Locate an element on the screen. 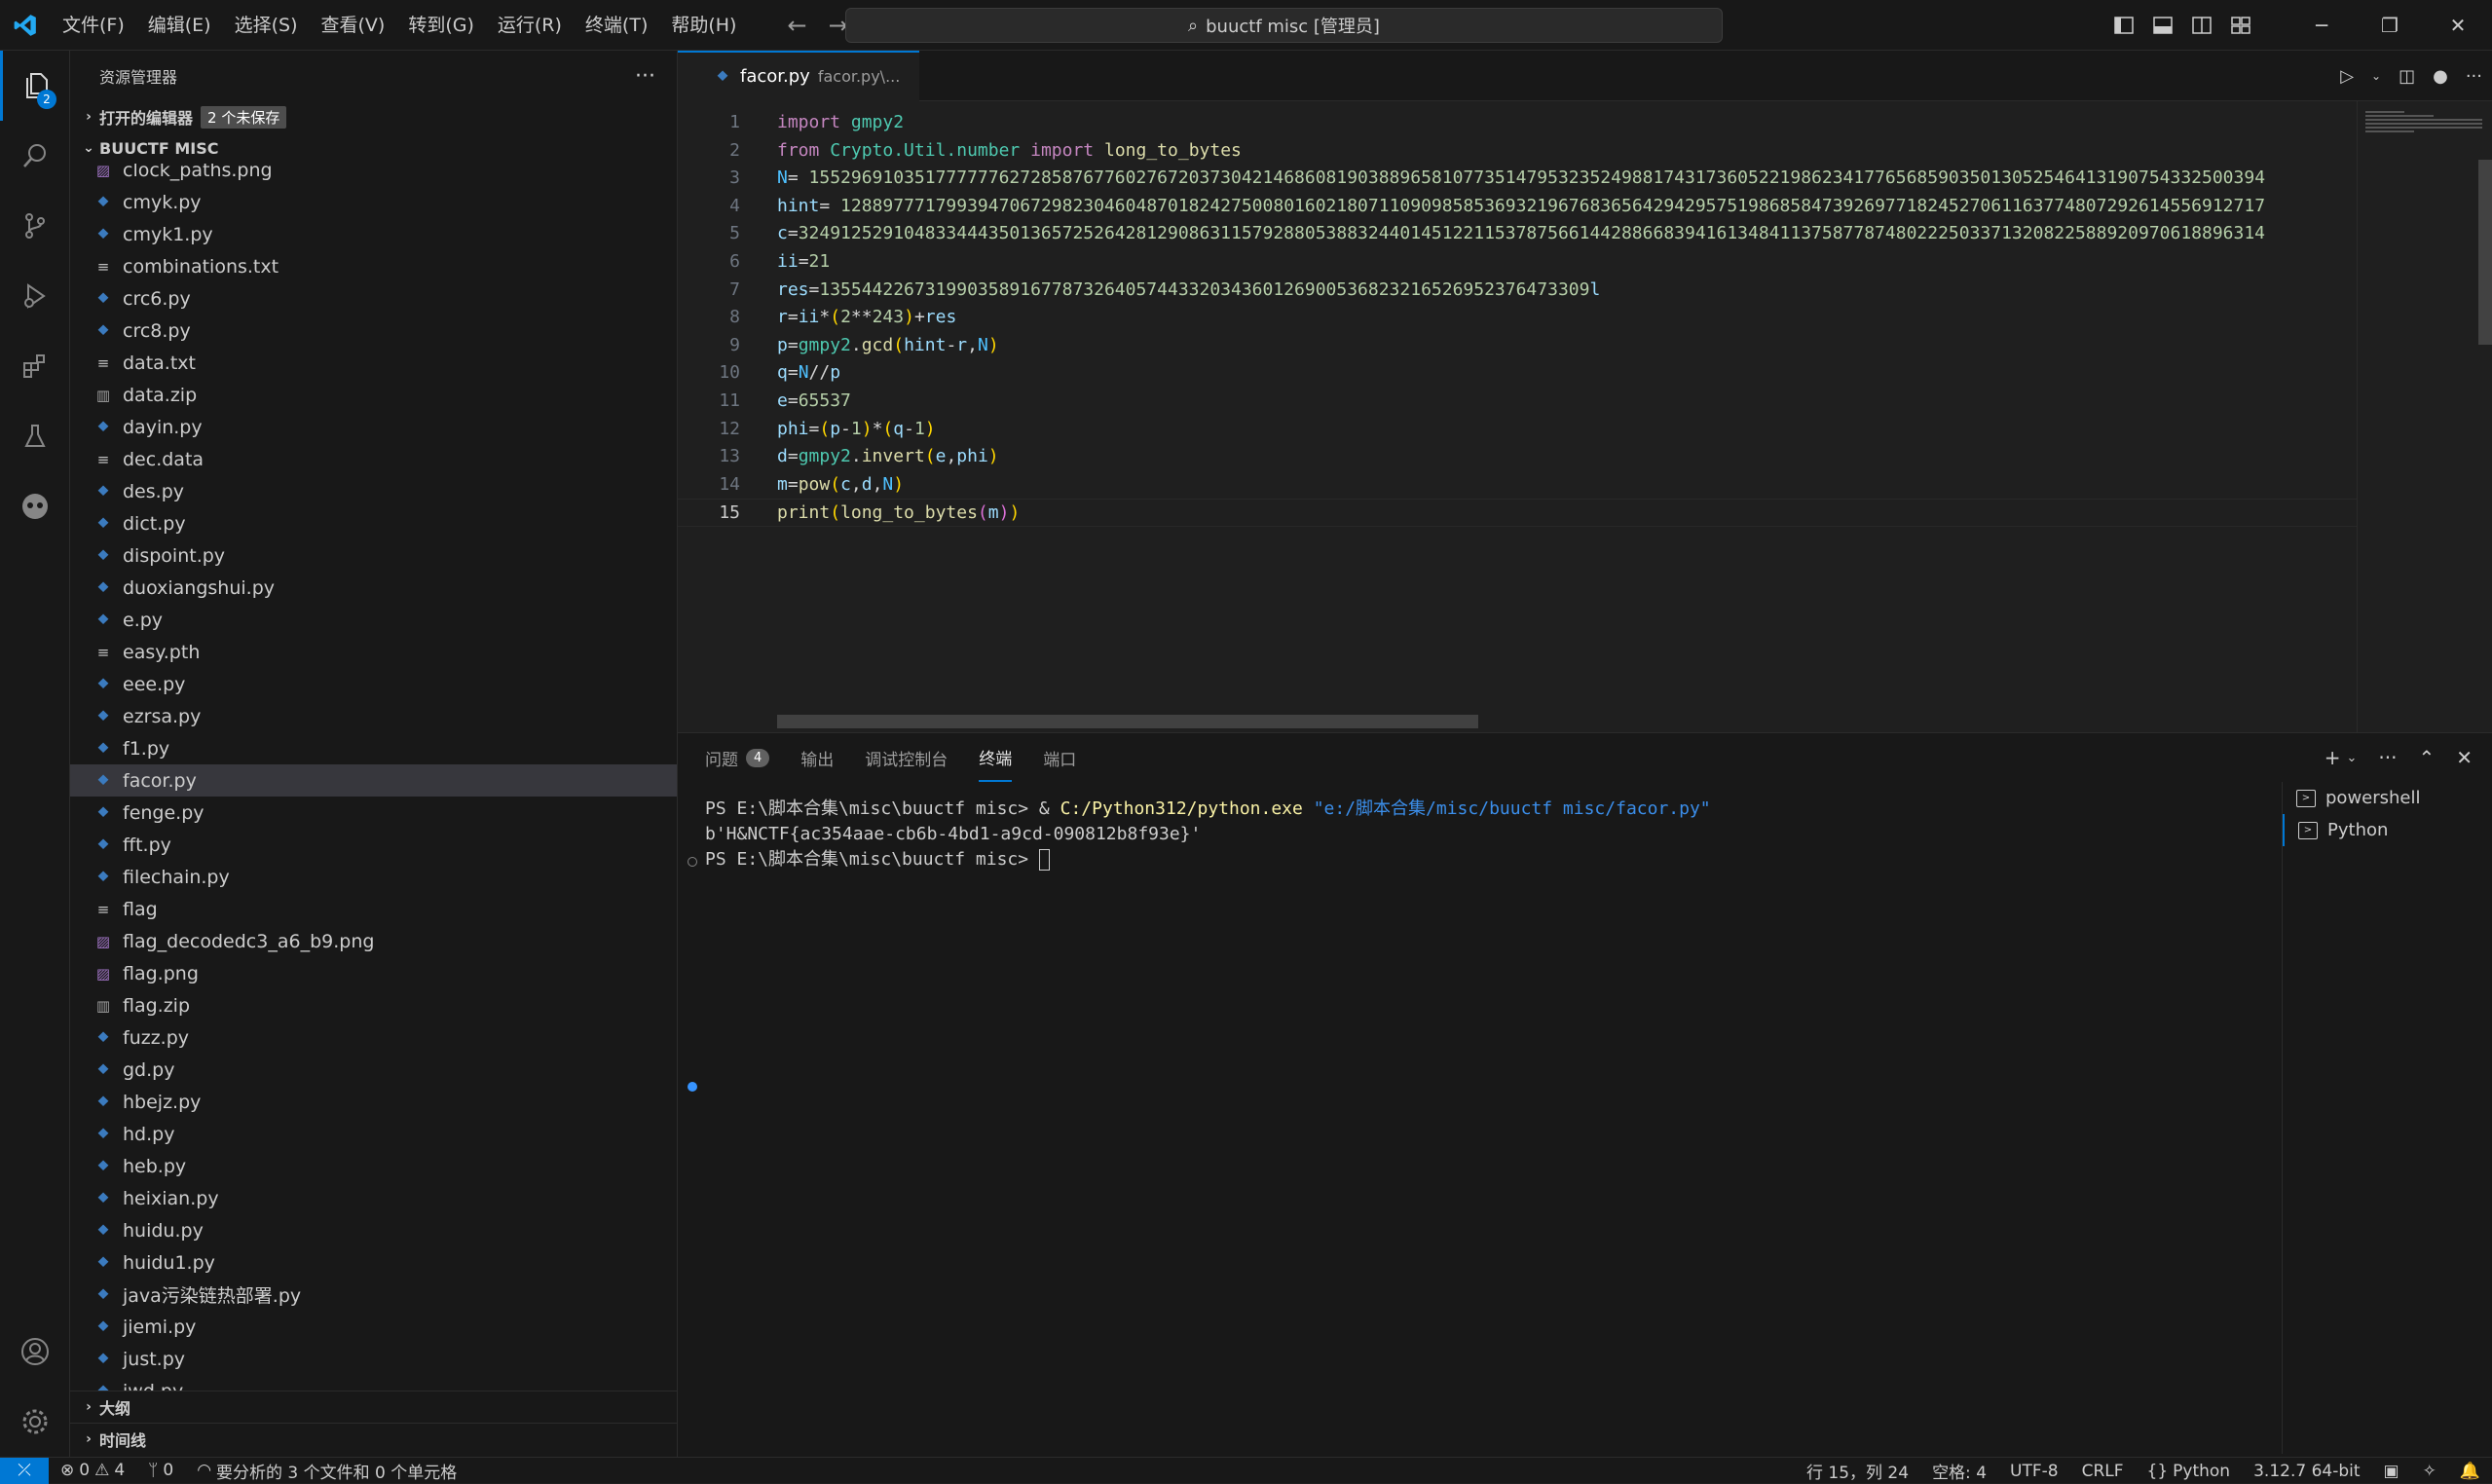  code-line: 14 m=pow(c,d,N) is located at coordinates (1517, 485).